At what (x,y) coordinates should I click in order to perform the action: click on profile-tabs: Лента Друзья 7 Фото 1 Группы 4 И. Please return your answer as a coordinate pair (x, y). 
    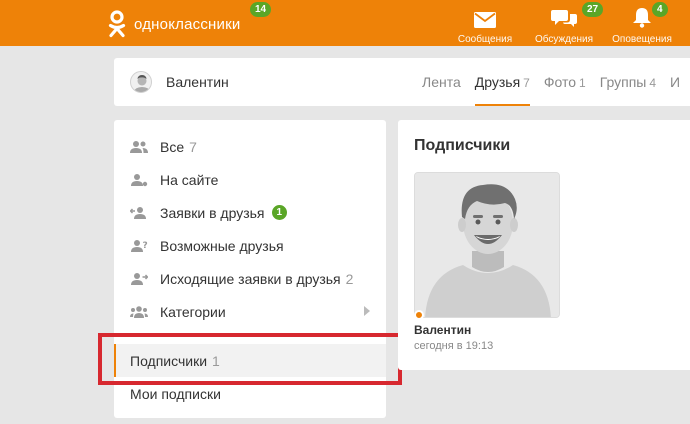
    Looking at the image, I should click on (556, 82).